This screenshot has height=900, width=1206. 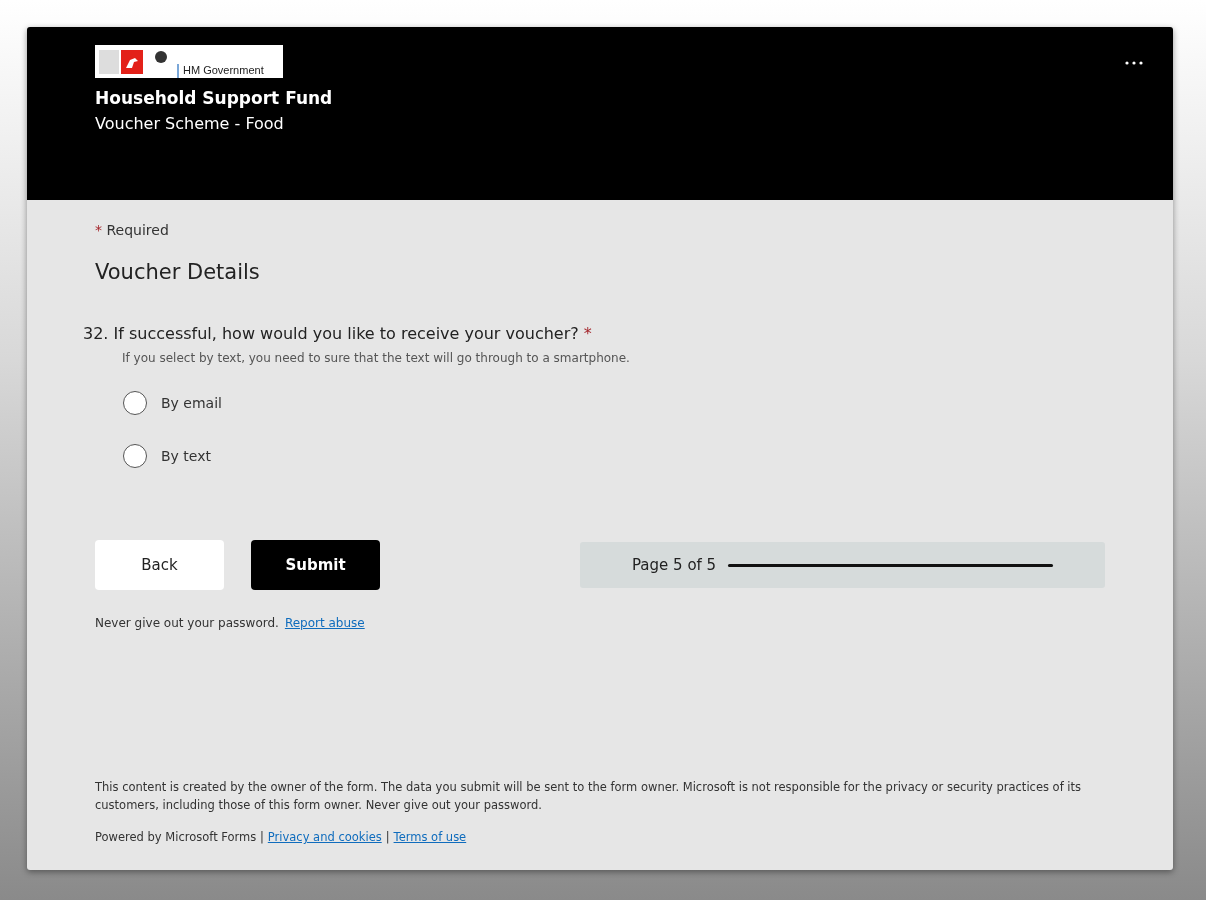 What do you see at coordinates (1134, 63) in the screenshot?
I see `more-icon` at bounding box center [1134, 63].